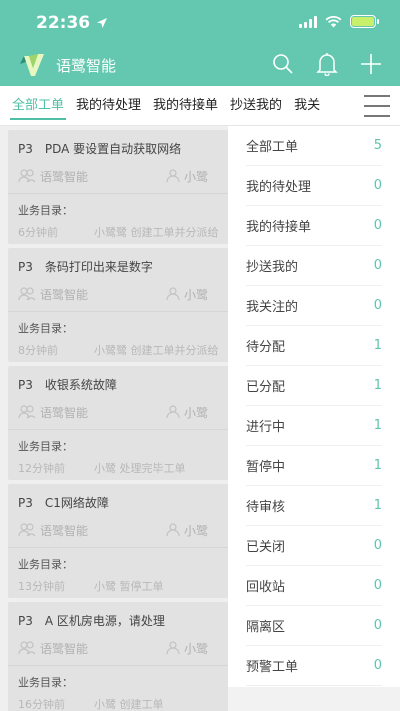 This screenshot has width=400, height=711. I want to click on card-footer: 13分钟前 小鹭 暂停工单, so click(123, 586).